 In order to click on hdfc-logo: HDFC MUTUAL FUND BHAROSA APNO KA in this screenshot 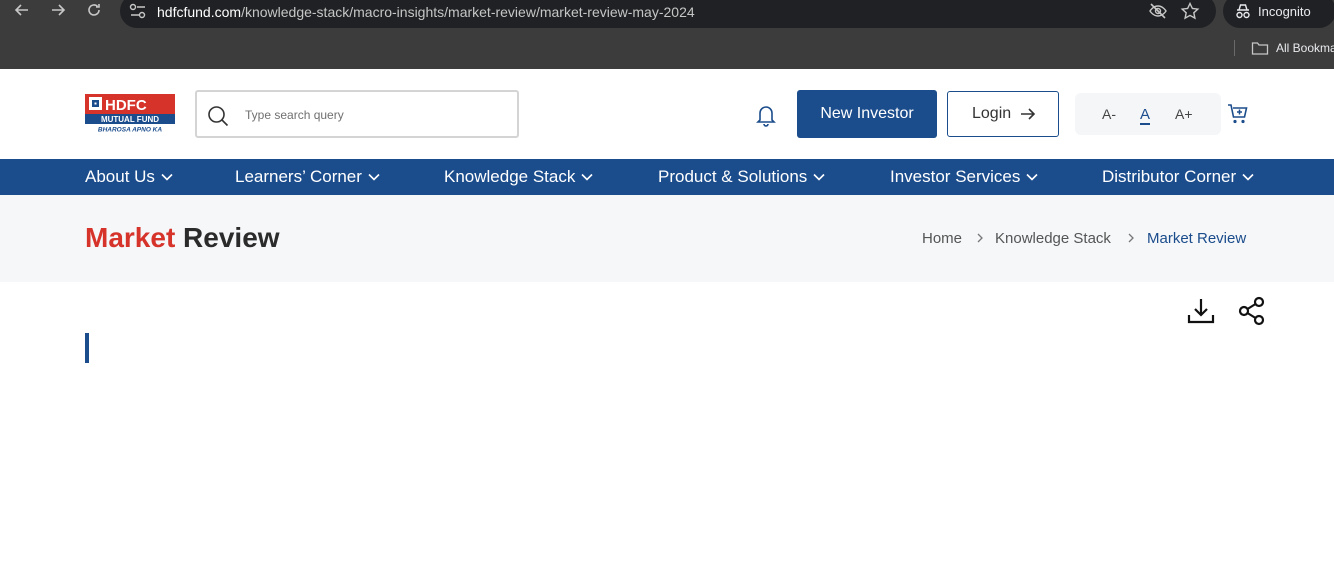, I will do `click(130, 114)`.